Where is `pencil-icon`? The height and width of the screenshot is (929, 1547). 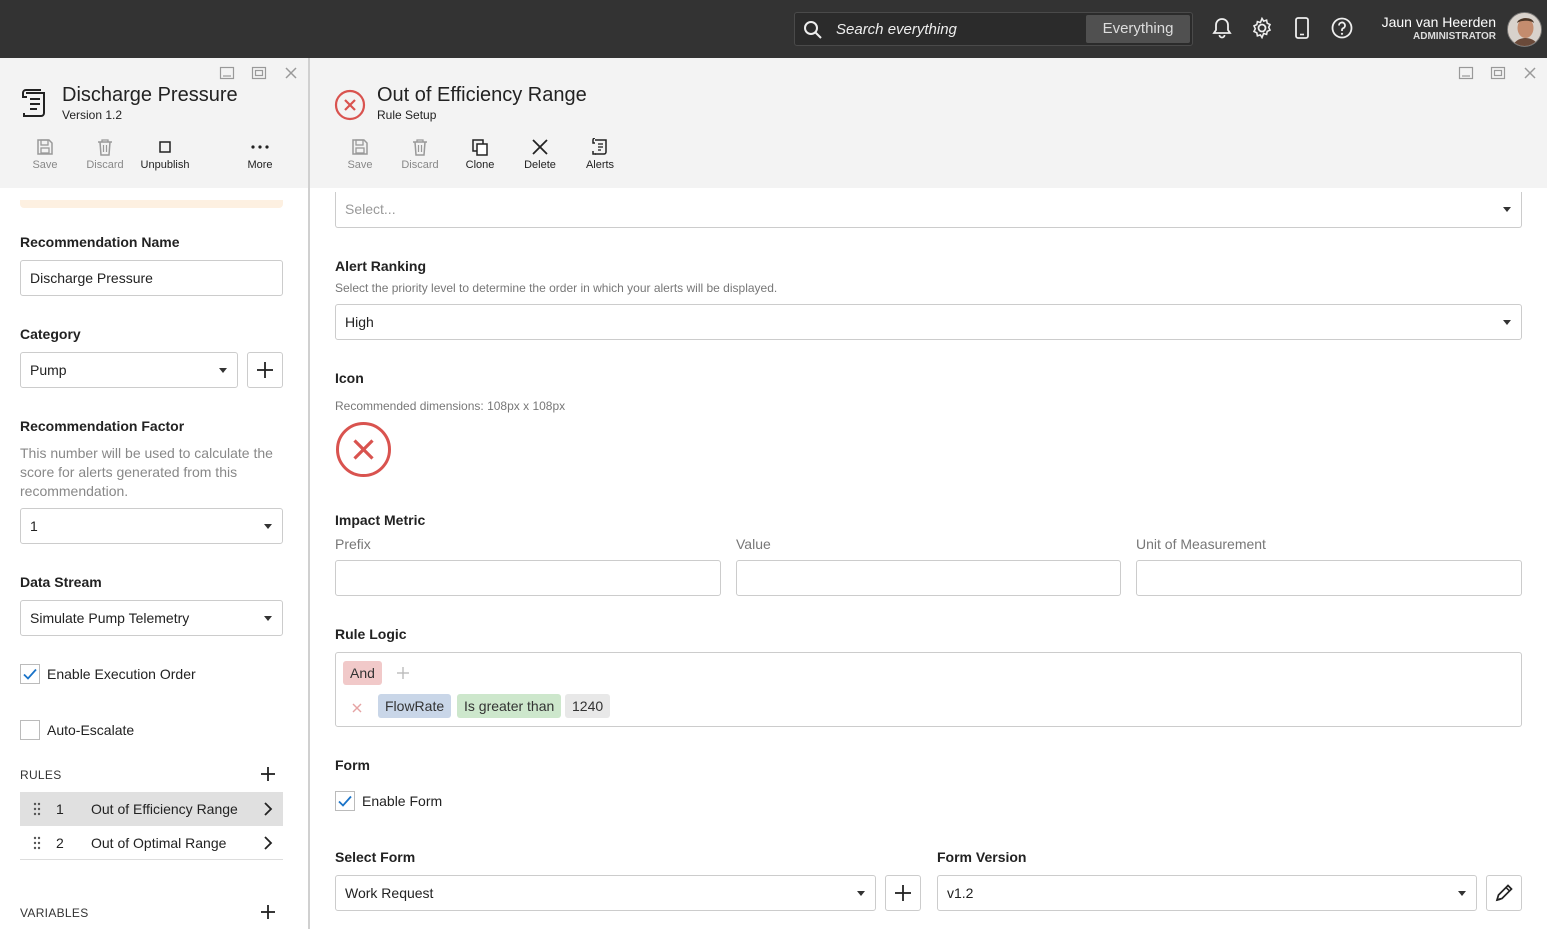
pencil-icon is located at coordinates (1504, 893).